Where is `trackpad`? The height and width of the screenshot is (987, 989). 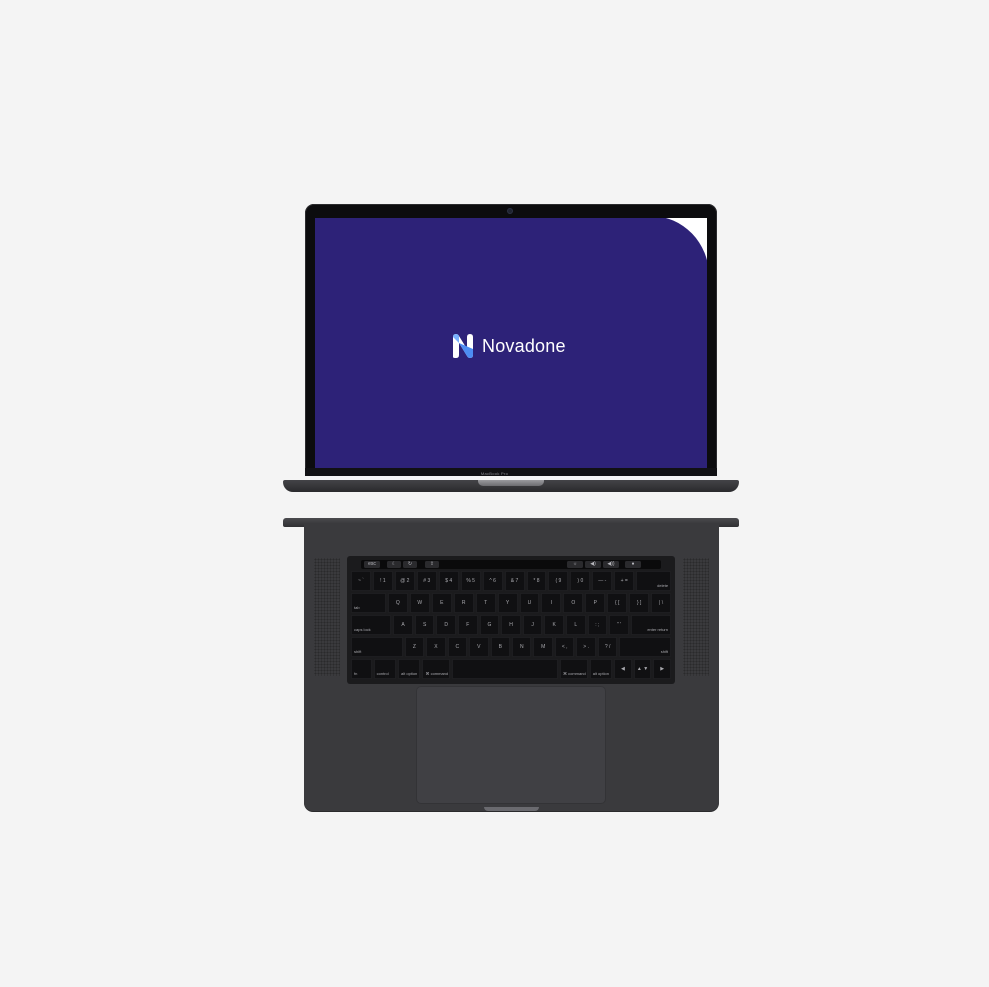 trackpad is located at coordinates (511, 745).